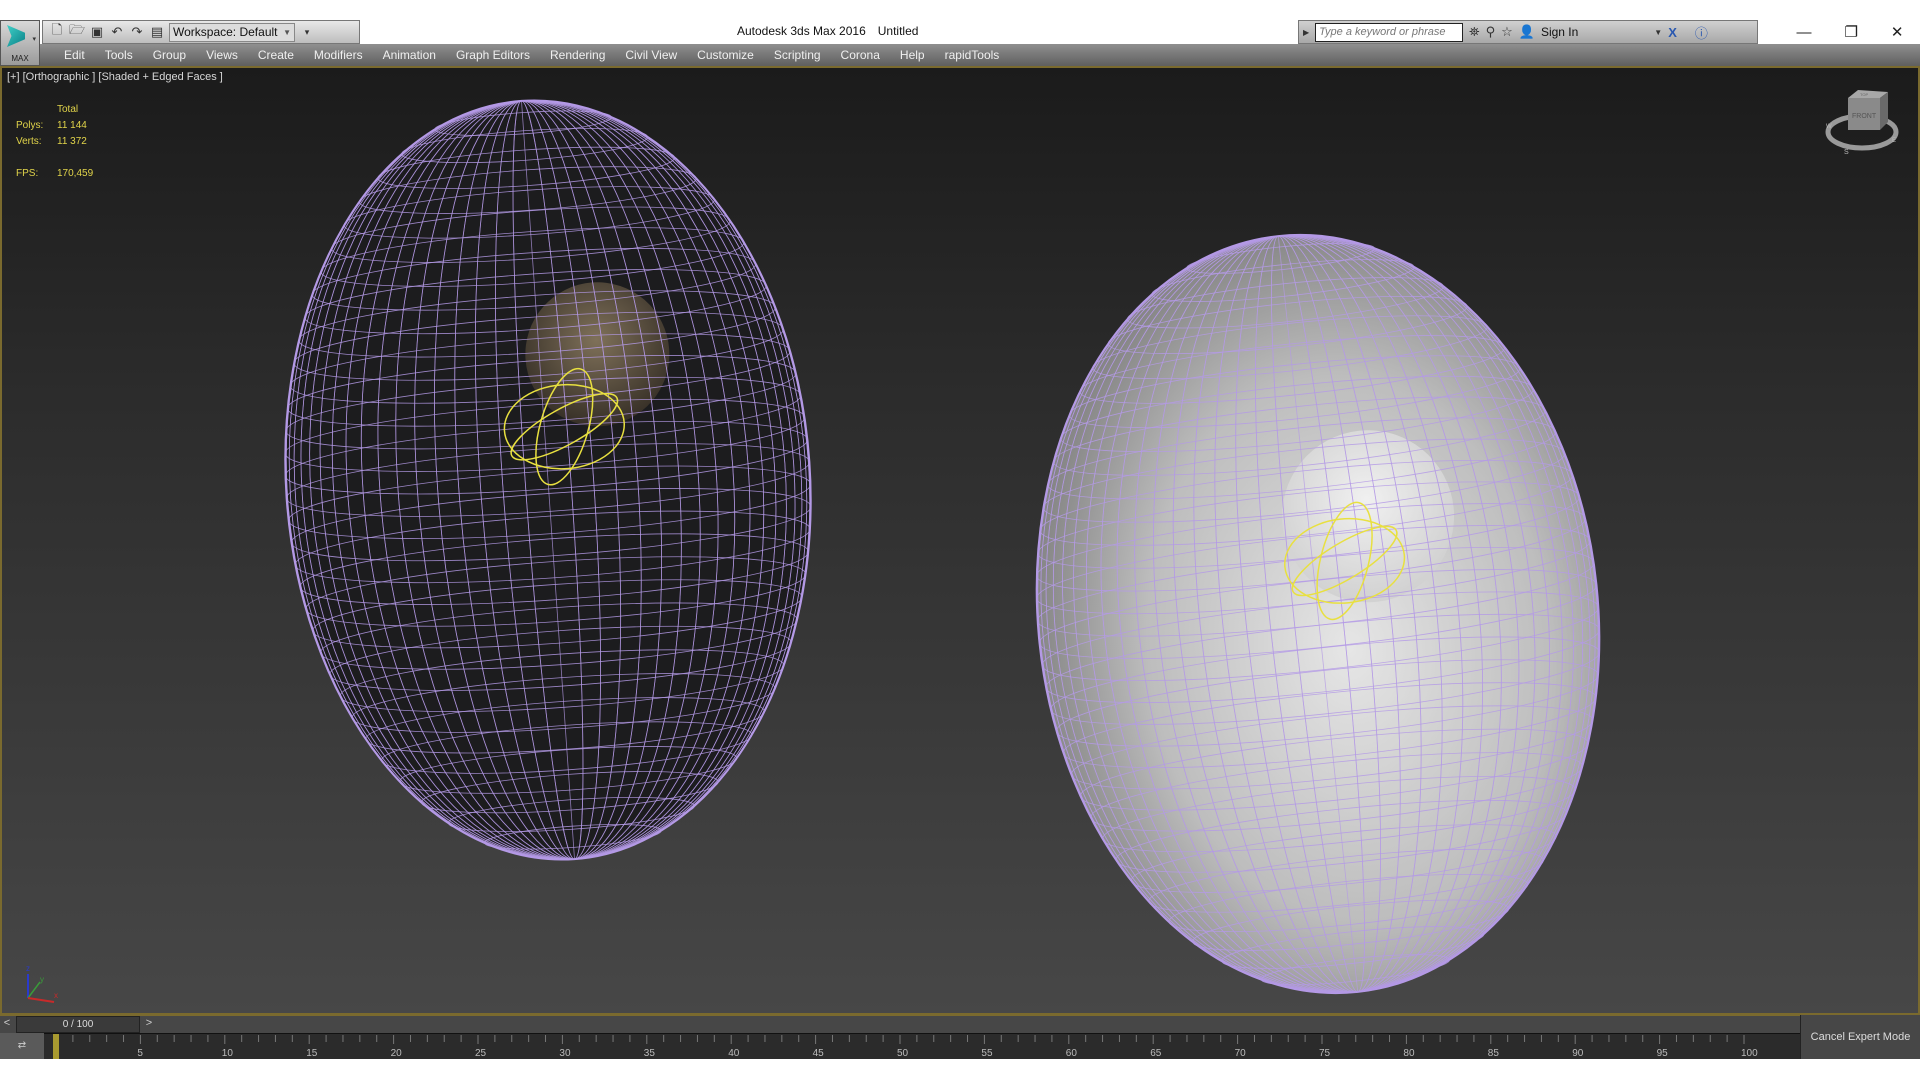 Image resolution: width=1920 pixels, height=1080 pixels. I want to click on help-icon: ⓘ, so click(1701, 32).